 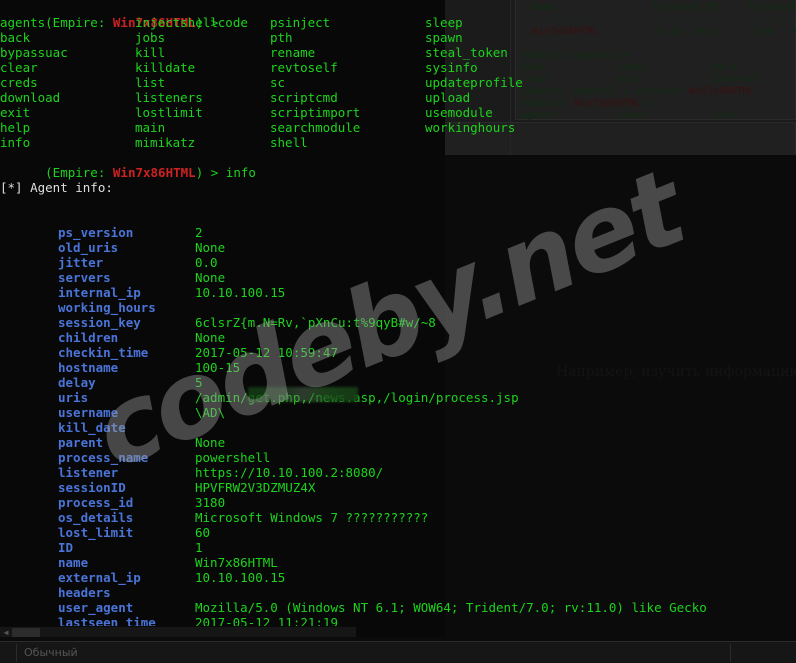 What do you see at coordinates (505, 22) in the screenshot?
I see `command-item-sleep: sleep` at bounding box center [505, 22].